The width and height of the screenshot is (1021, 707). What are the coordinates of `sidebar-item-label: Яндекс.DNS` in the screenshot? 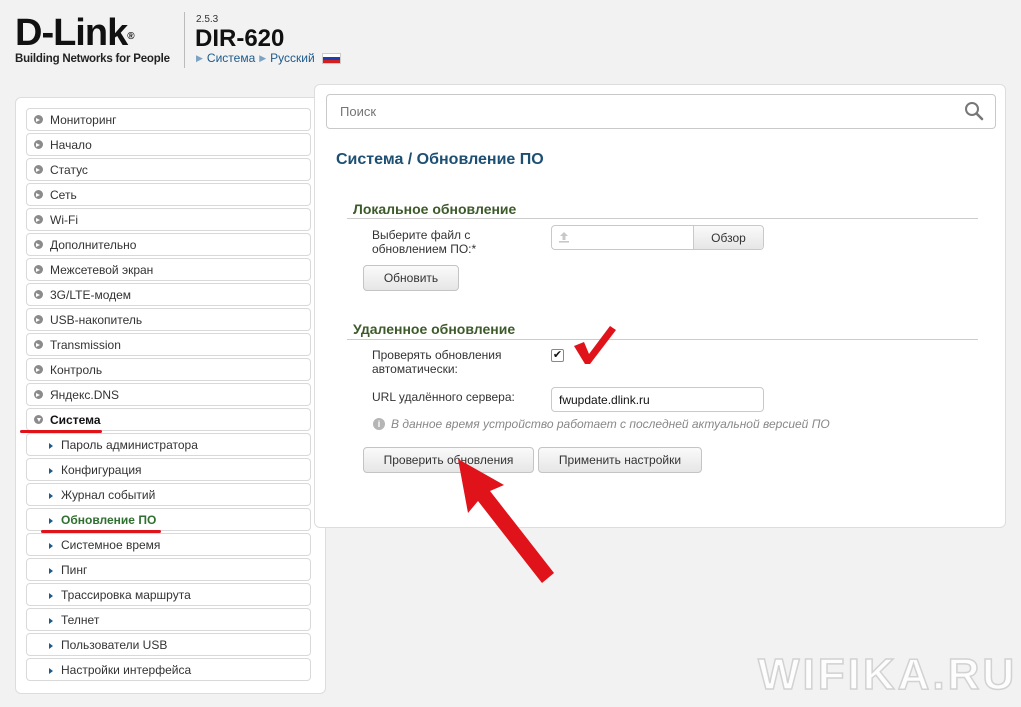 It's located at (85, 394).